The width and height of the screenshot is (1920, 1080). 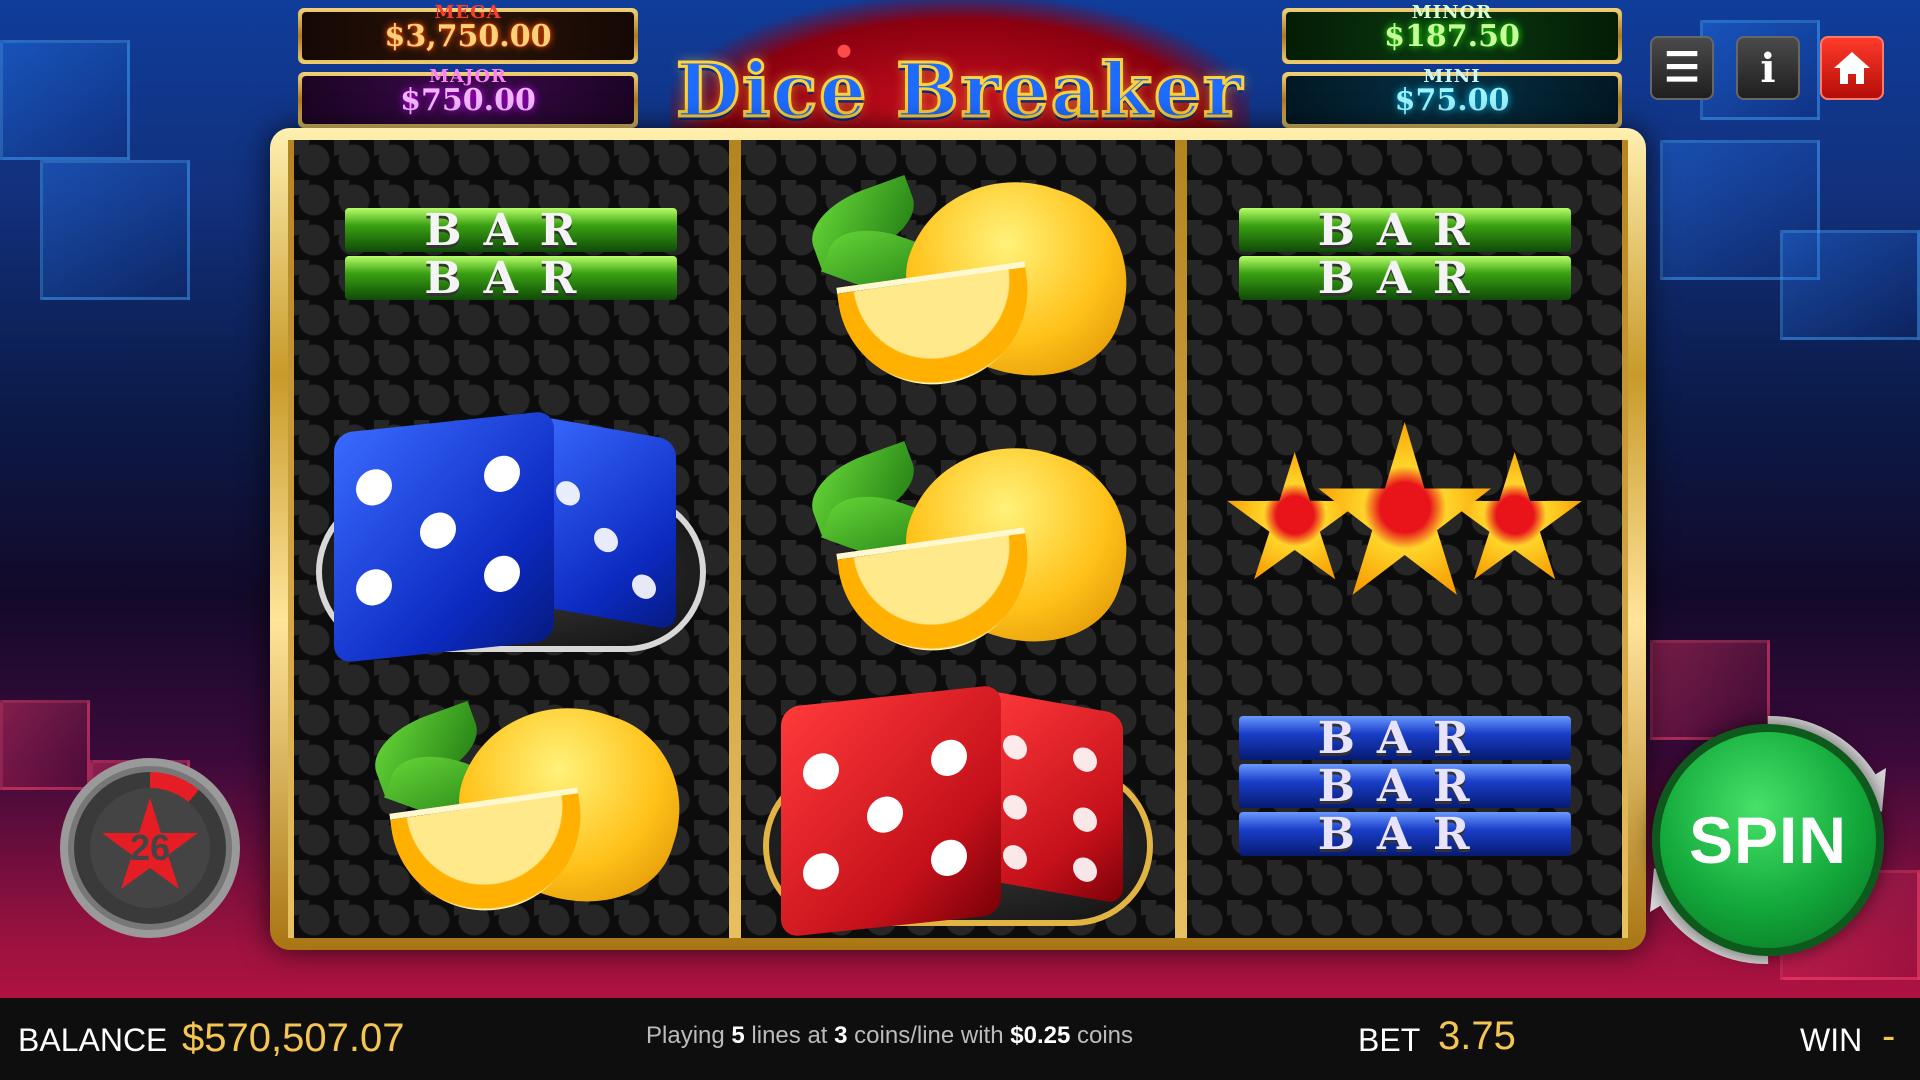 I want to click on home-icon, so click(x=1852, y=68).